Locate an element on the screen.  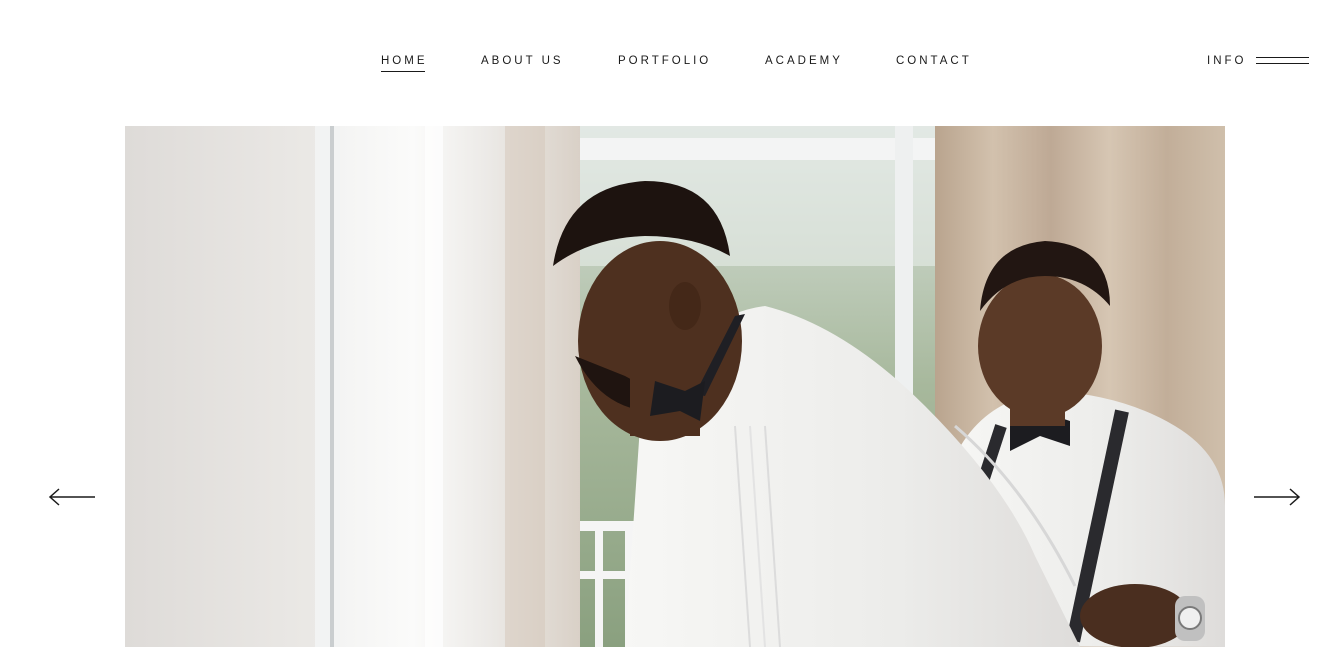
next-slide-button is located at coordinates (1277, 497).